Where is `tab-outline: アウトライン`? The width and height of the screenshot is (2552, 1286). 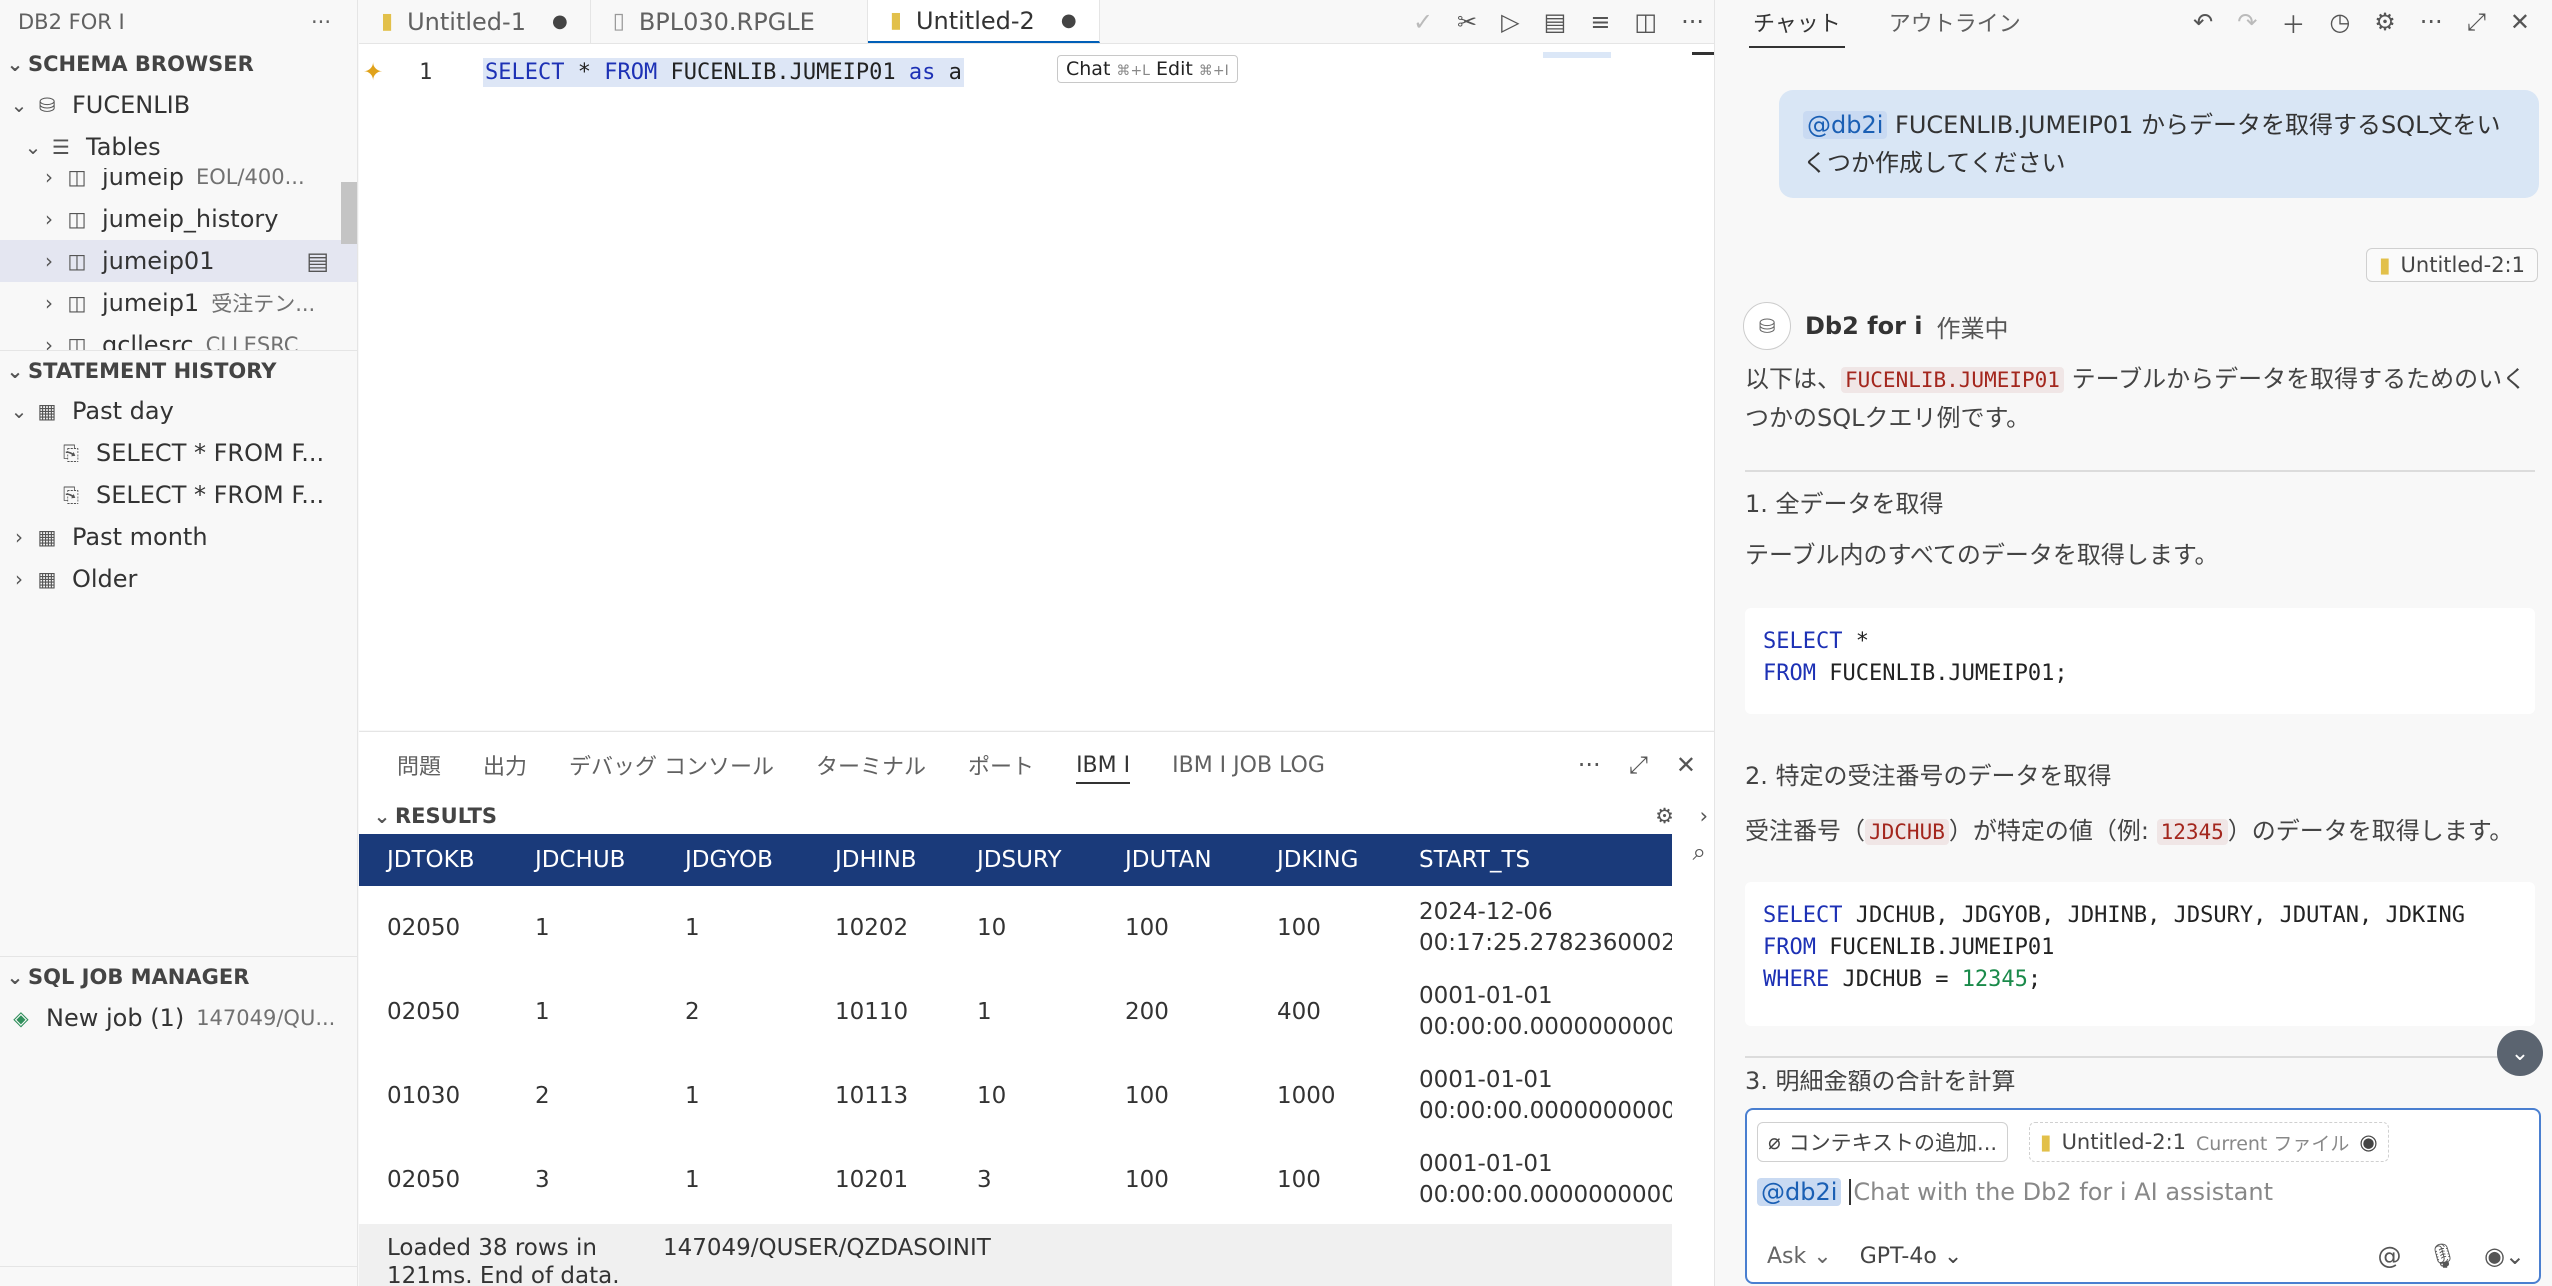 tab-outline: アウトライン is located at coordinates (1955, 22).